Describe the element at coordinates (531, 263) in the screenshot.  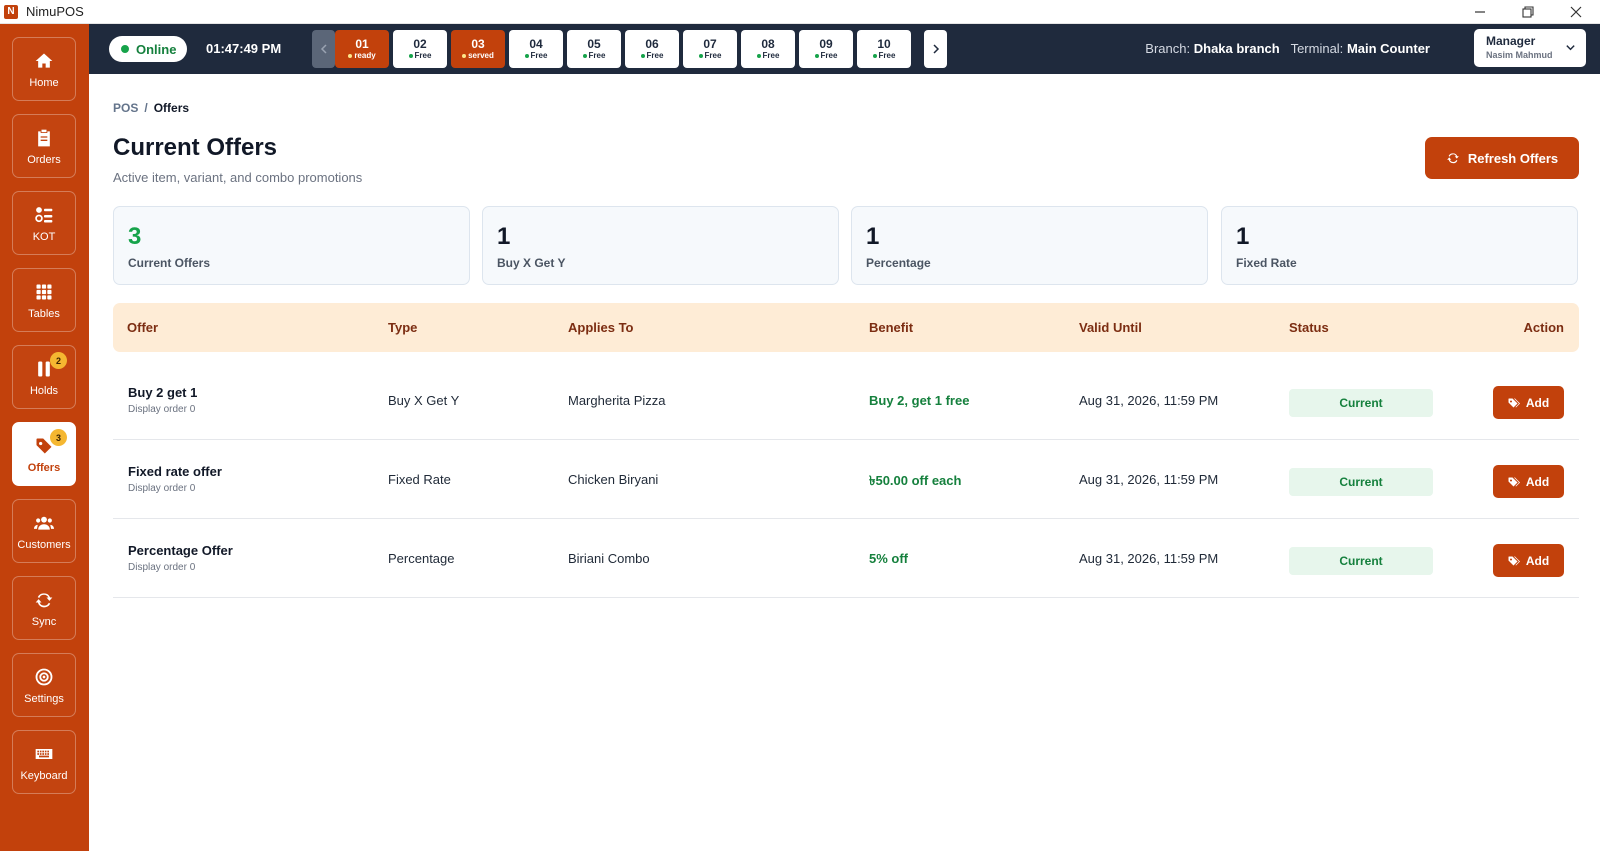
I see `stat-label: Buy X Get Y` at that location.